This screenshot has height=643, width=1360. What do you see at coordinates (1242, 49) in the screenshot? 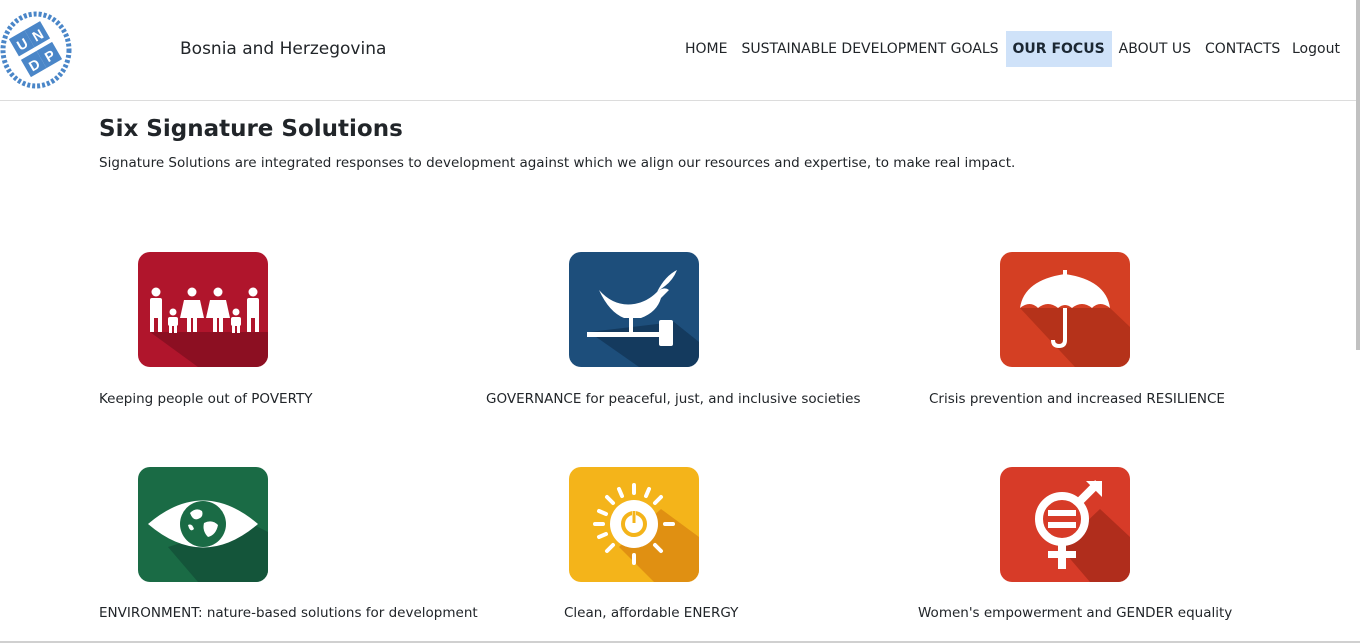
I see `nav-contacts: CONTACTS` at bounding box center [1242, 49].